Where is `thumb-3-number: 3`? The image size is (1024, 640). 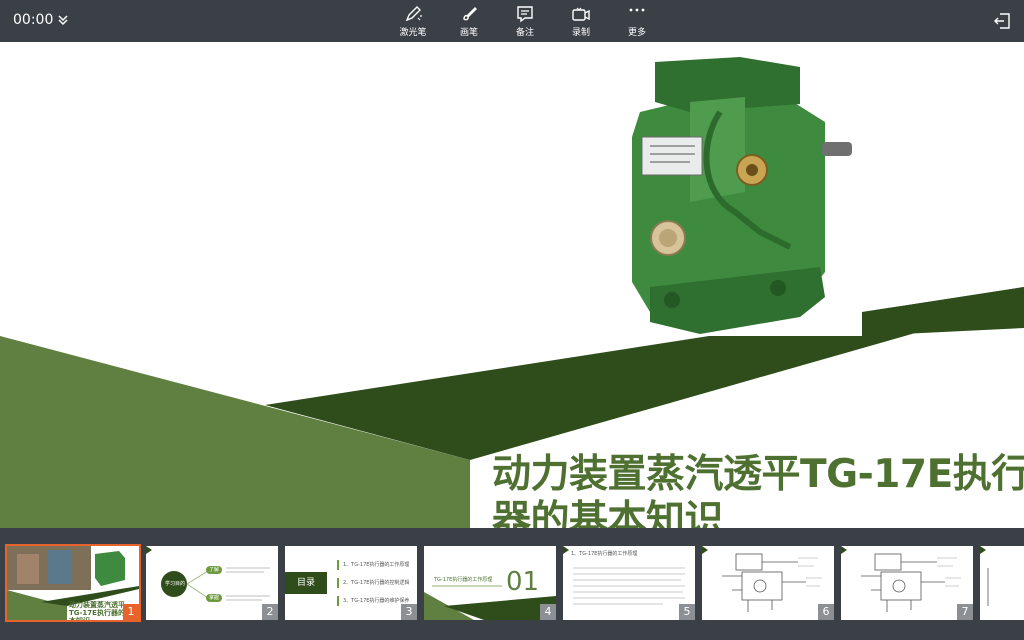
thumb-3-number: 3 is located at coordinates (409, 612).